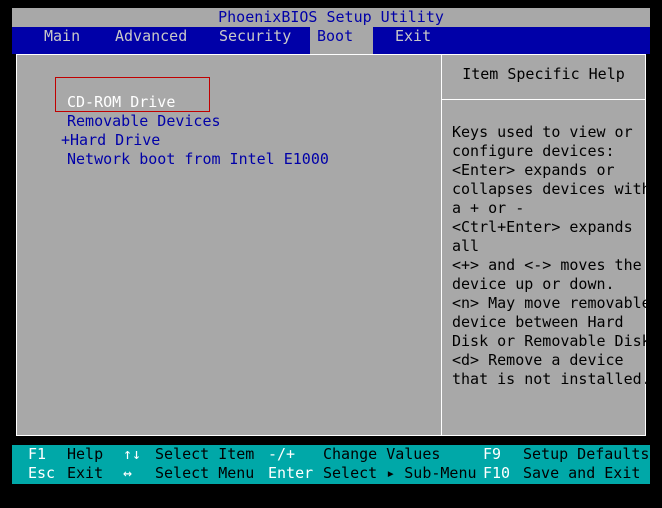 The width and height of the screenshot is (662, 508). I want to click on key-f10-desc: Save and Exit, so click(582, 473).